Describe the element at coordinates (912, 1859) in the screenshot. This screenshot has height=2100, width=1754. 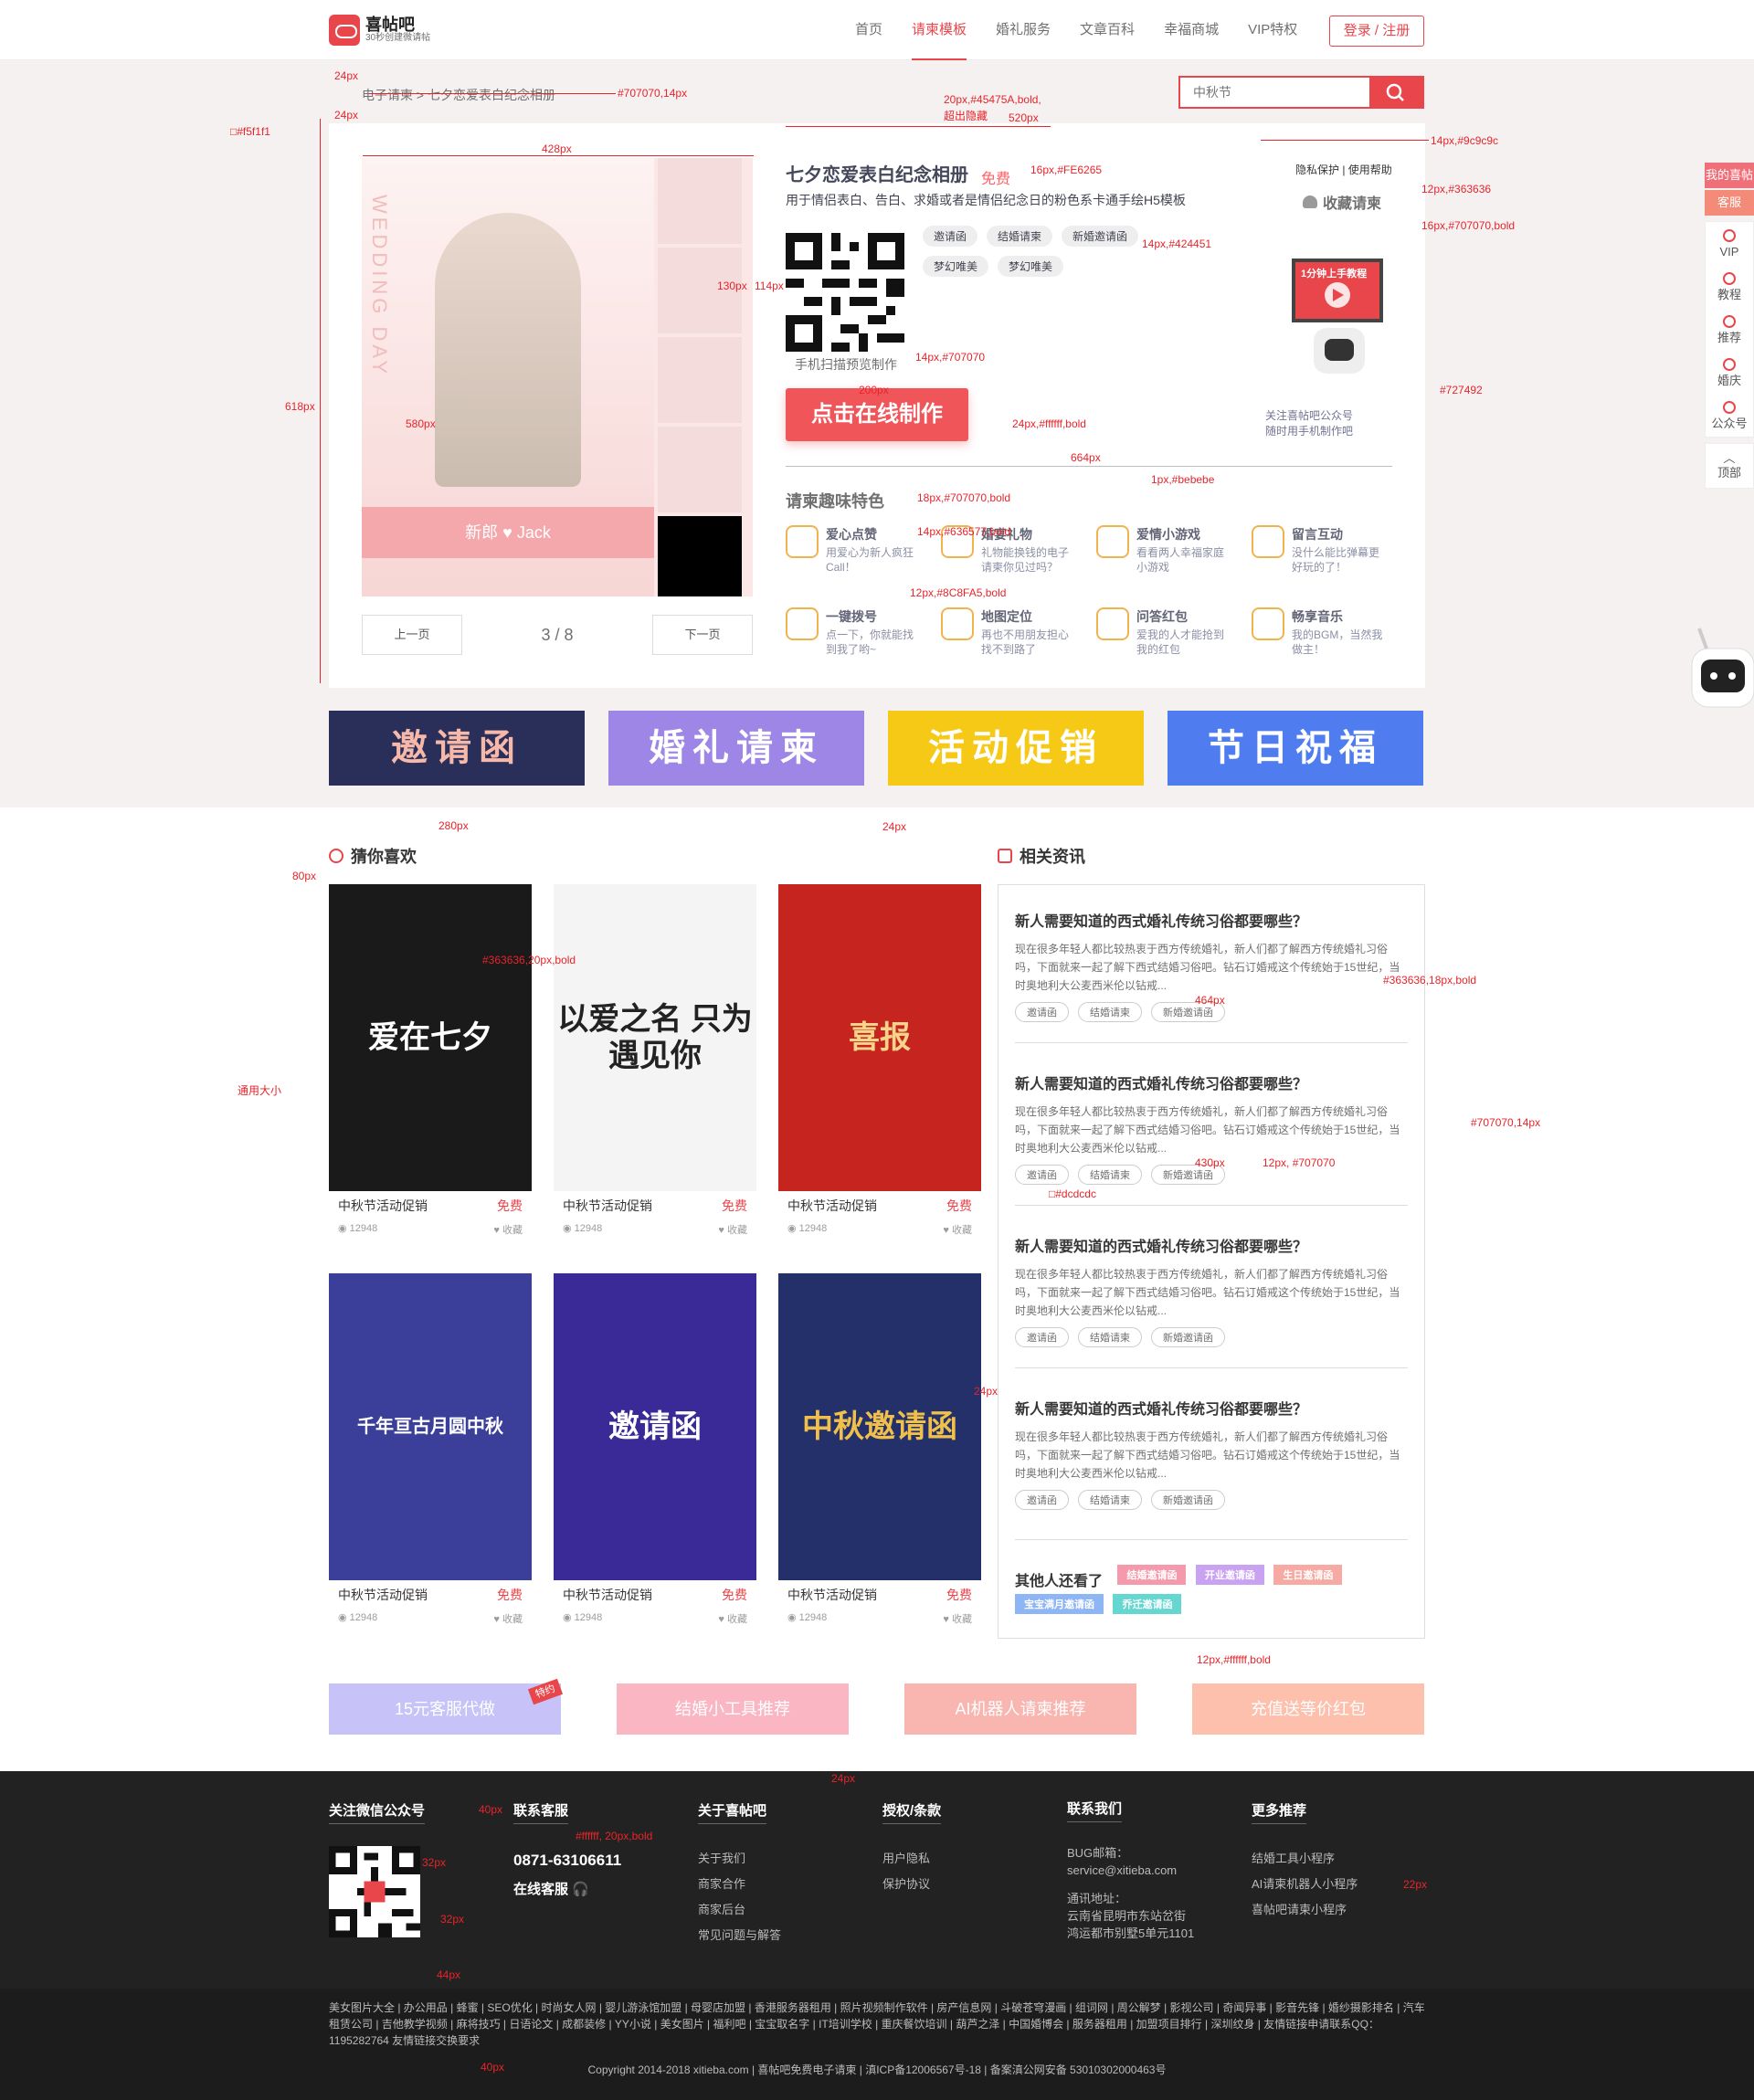
I see `footer-link: 用户隐私` at that location.